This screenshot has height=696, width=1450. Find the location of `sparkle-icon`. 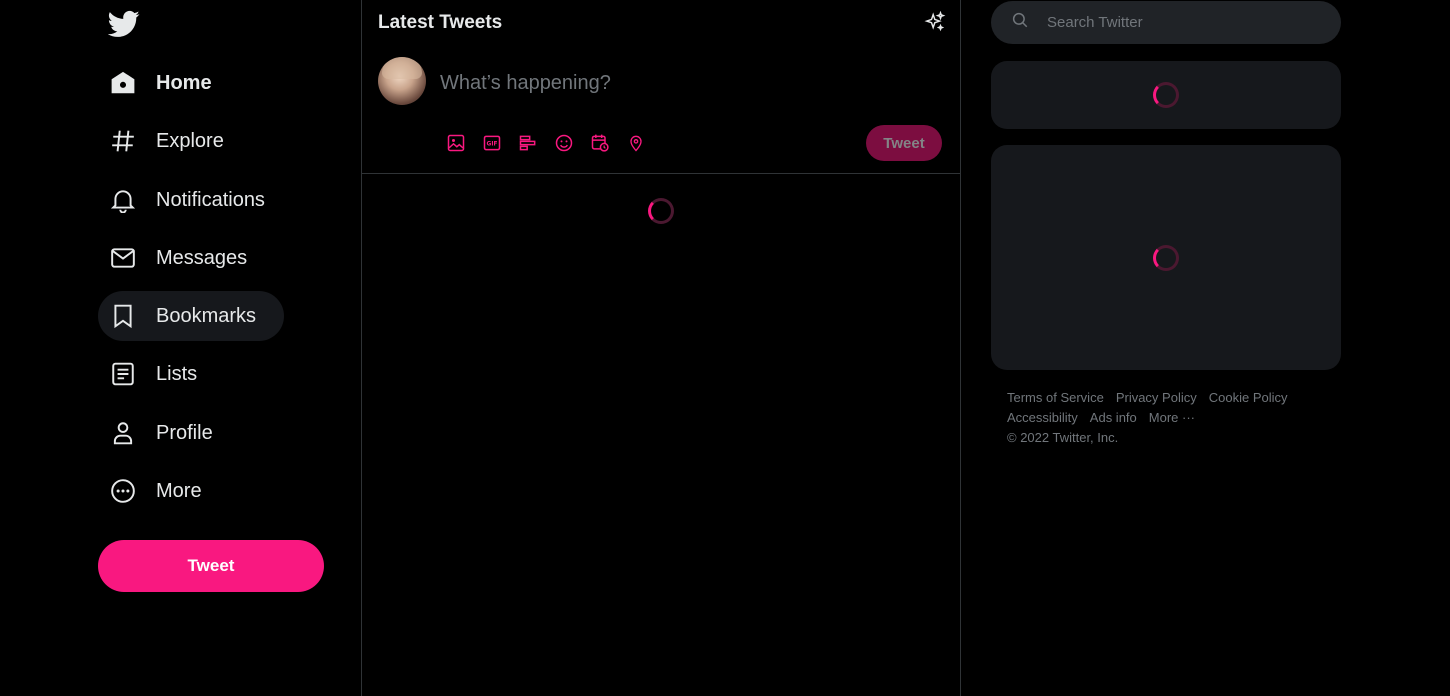

sparkle-icon is located at coordinates (935, 21).